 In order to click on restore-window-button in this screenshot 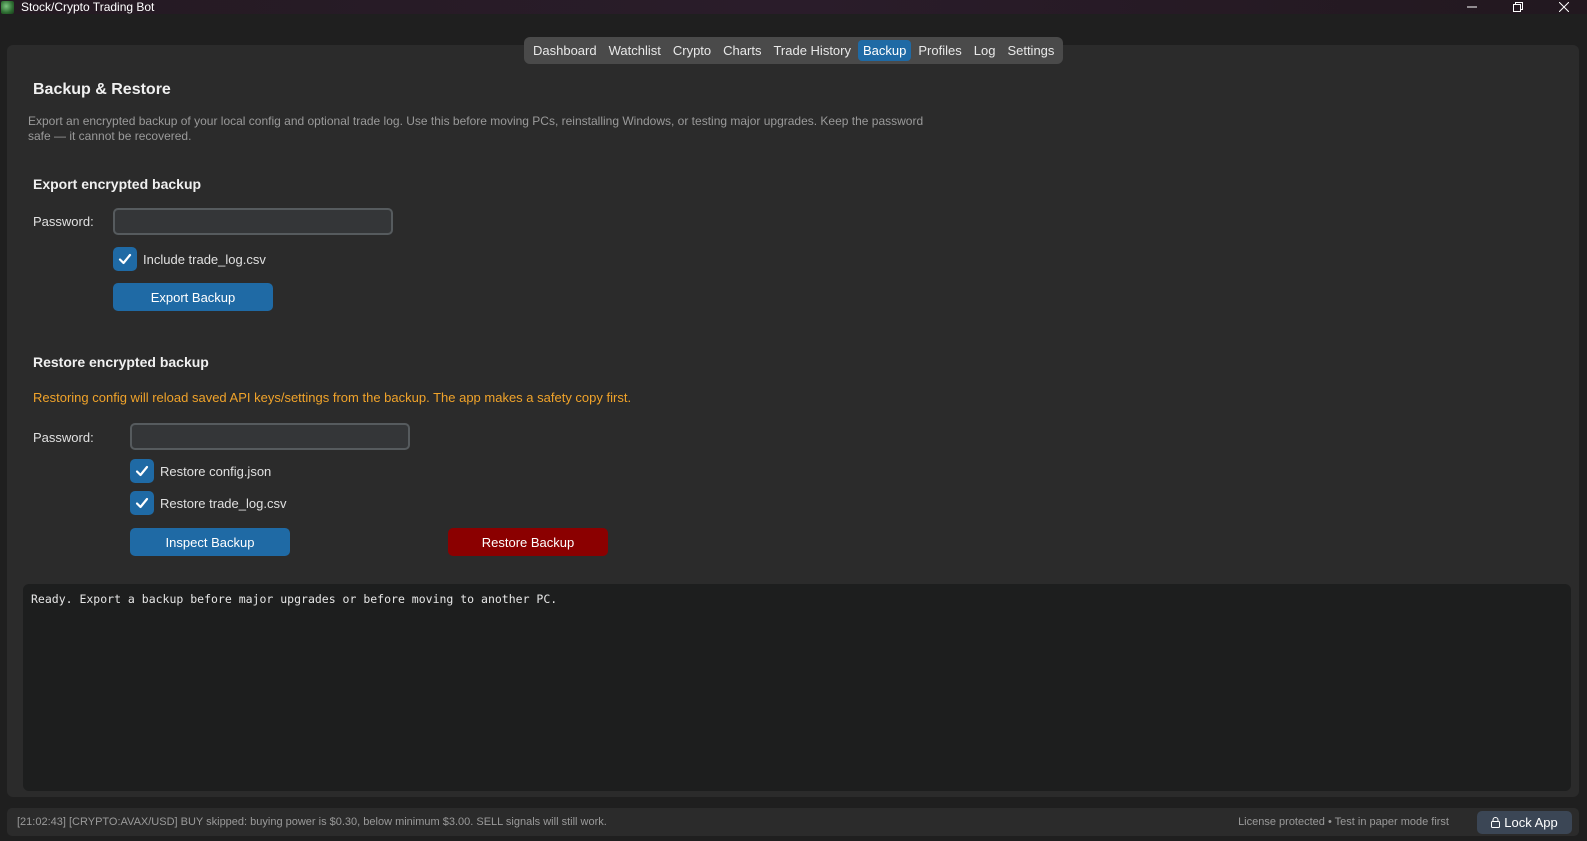, I will do `click(1518, 7)`.